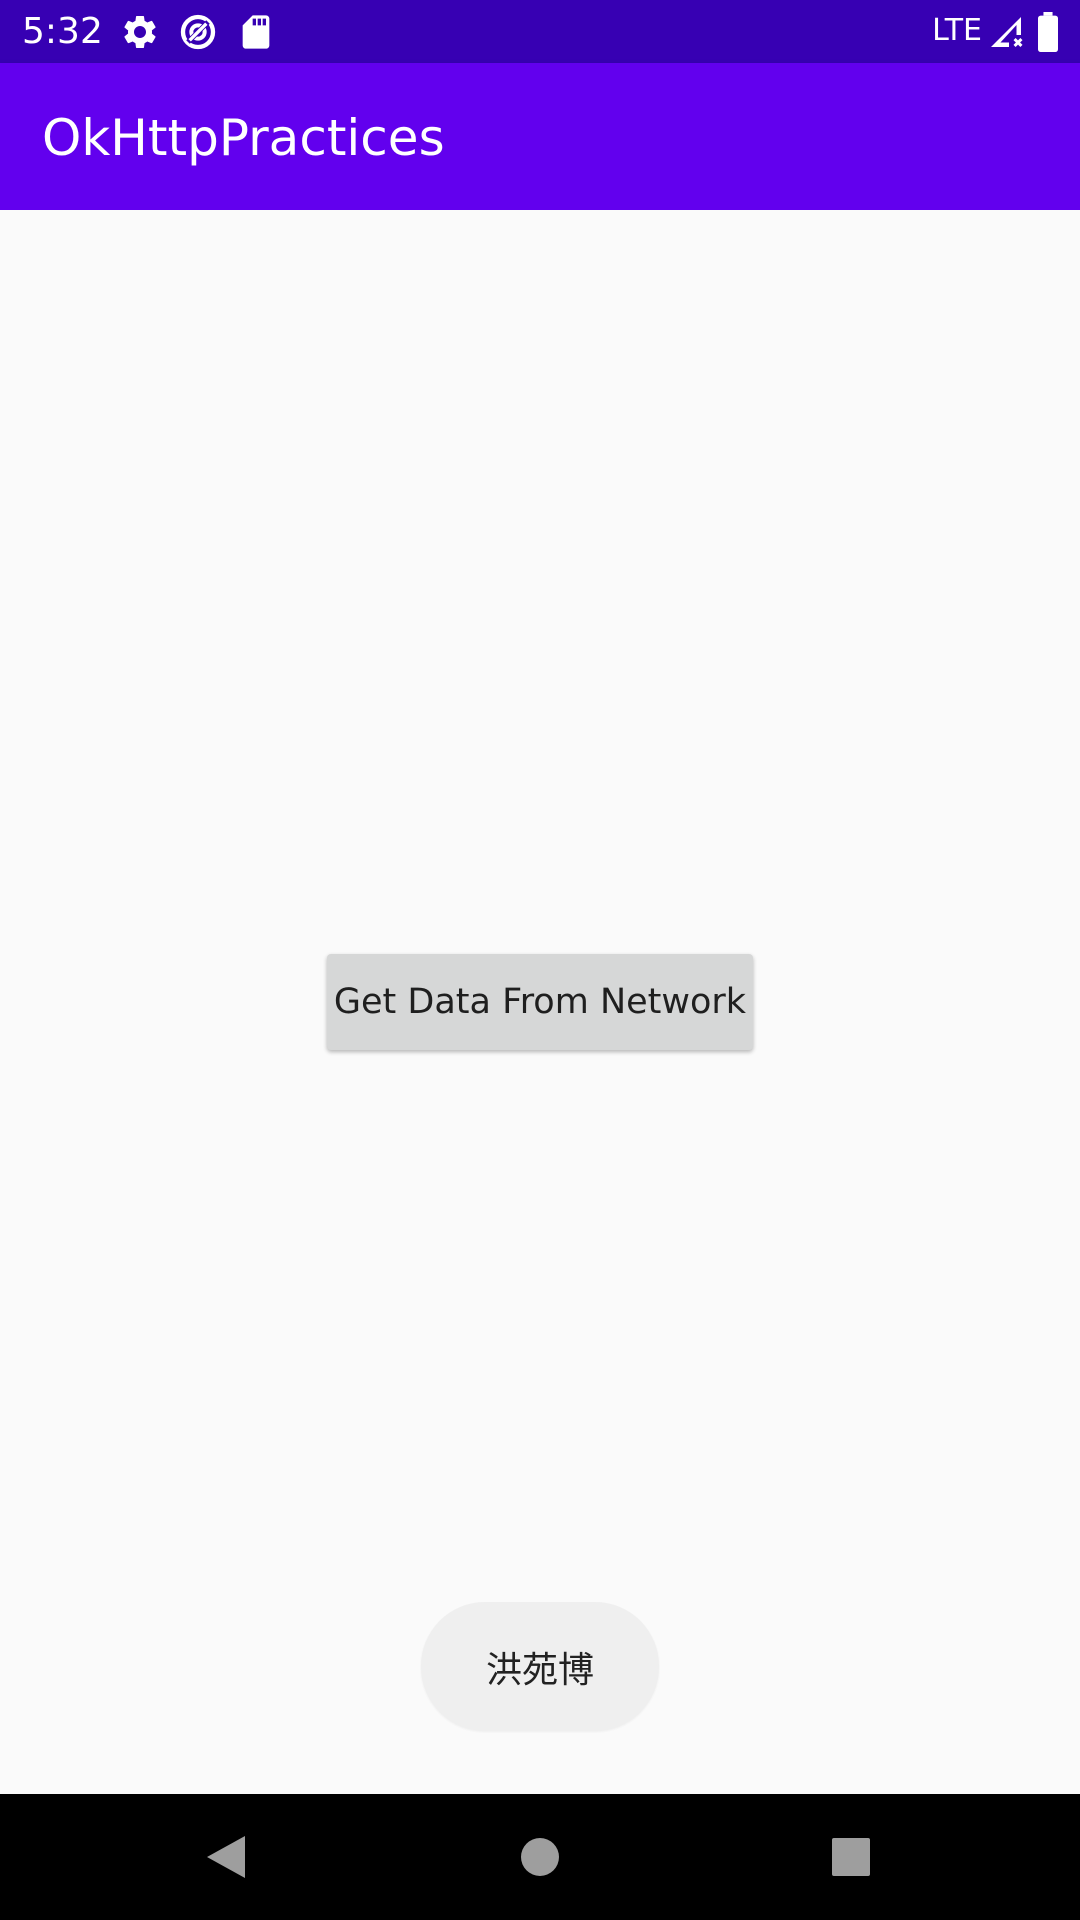 This screenshot has height=1920, width=1080. I want to click on recents-icon, so click(851, 1857).